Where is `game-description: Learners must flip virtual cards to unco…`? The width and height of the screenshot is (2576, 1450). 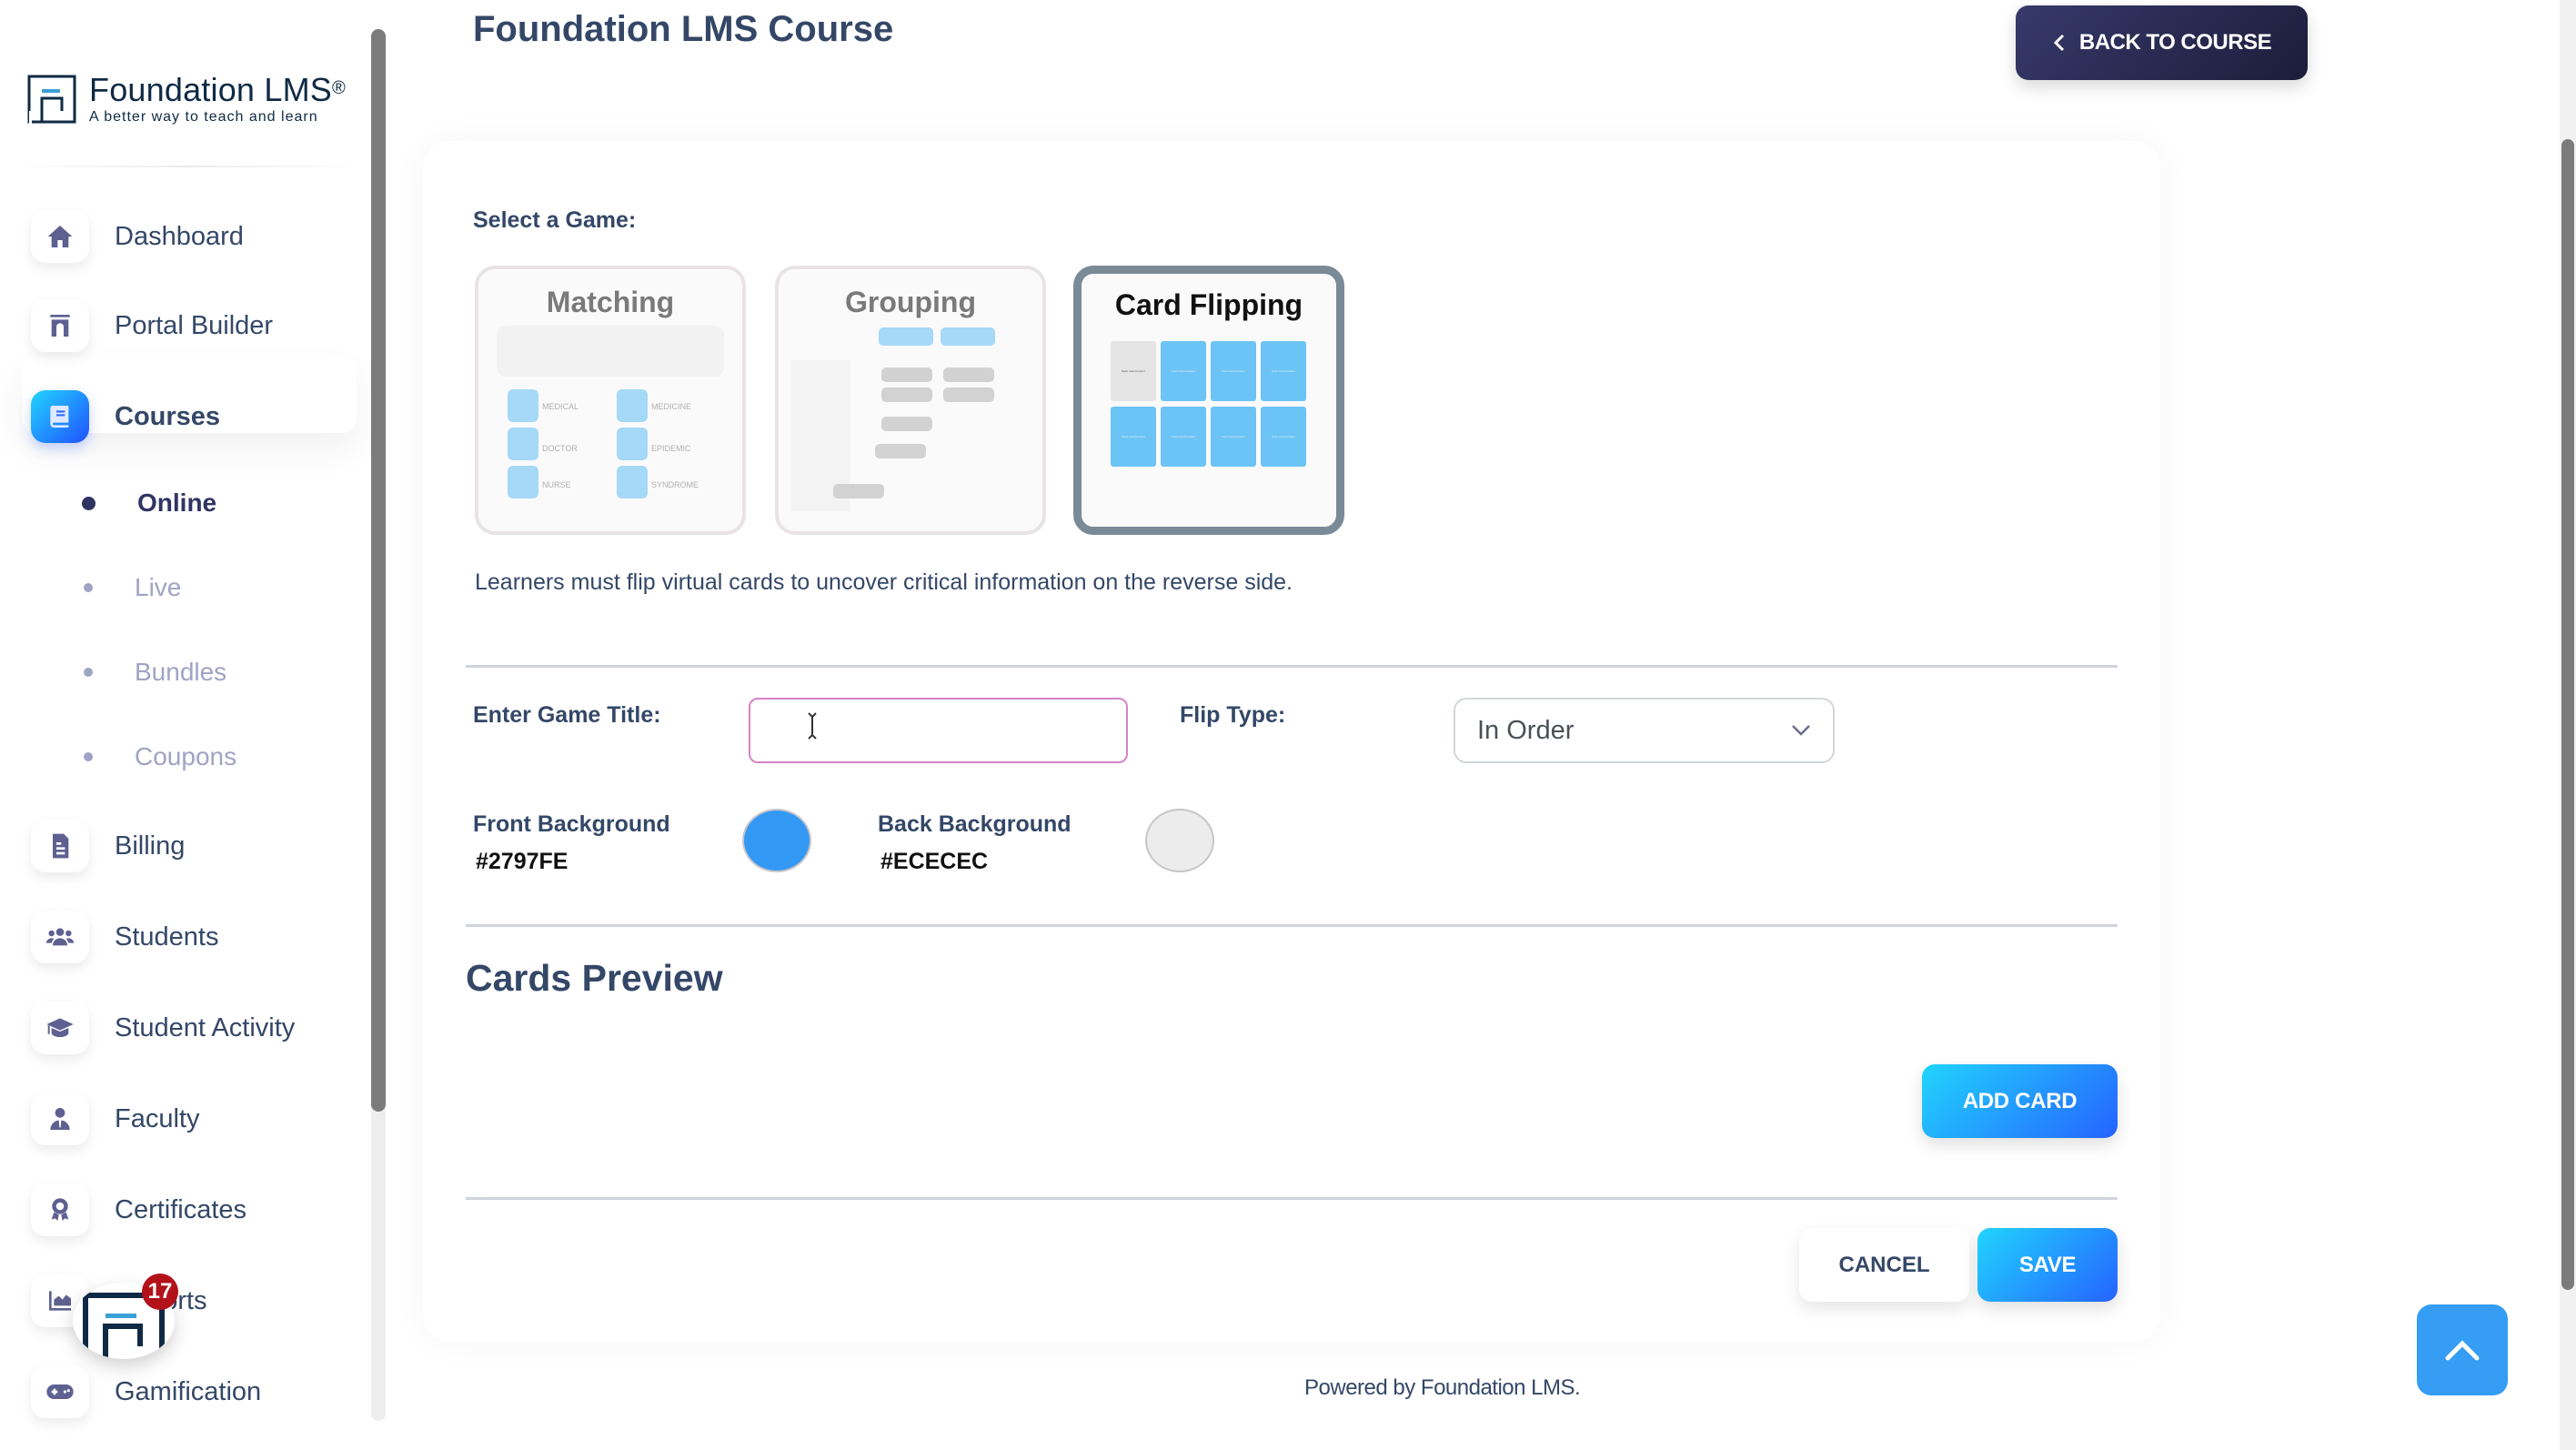
game-description: Learners must flip virtual cards to unco… is located at coordinates (884, 582).